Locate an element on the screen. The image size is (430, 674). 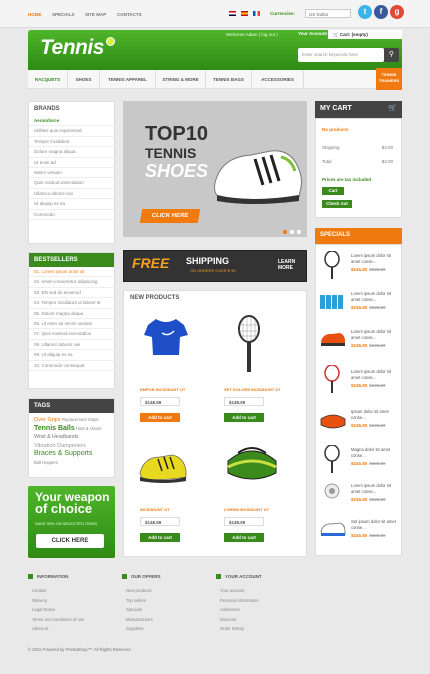
footer-link-account: Addresses is located at coordinates (230, 609).